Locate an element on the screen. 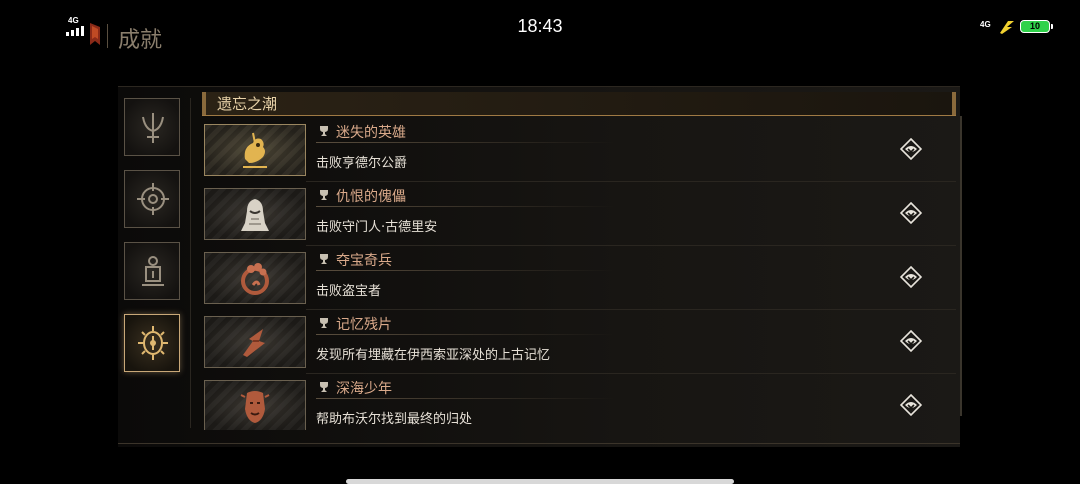  tab-shrine is located at coordinates (152, 271).